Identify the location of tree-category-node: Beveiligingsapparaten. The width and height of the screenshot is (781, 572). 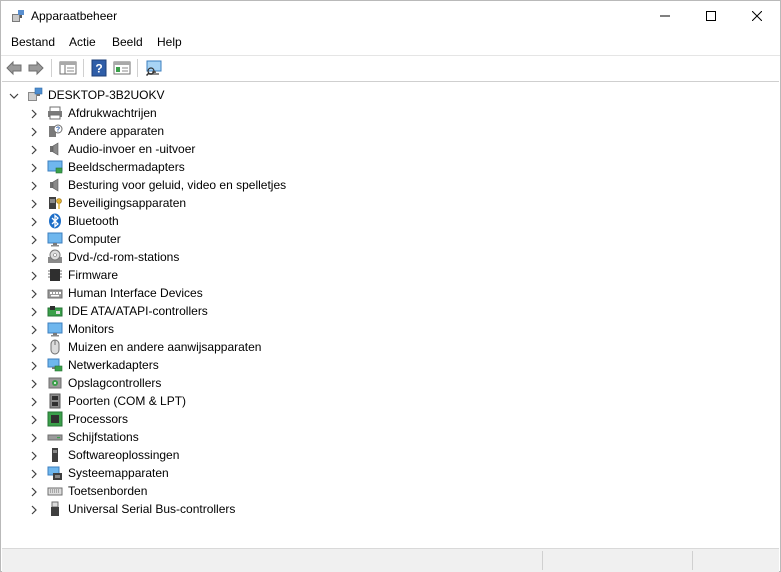
(107, 203).